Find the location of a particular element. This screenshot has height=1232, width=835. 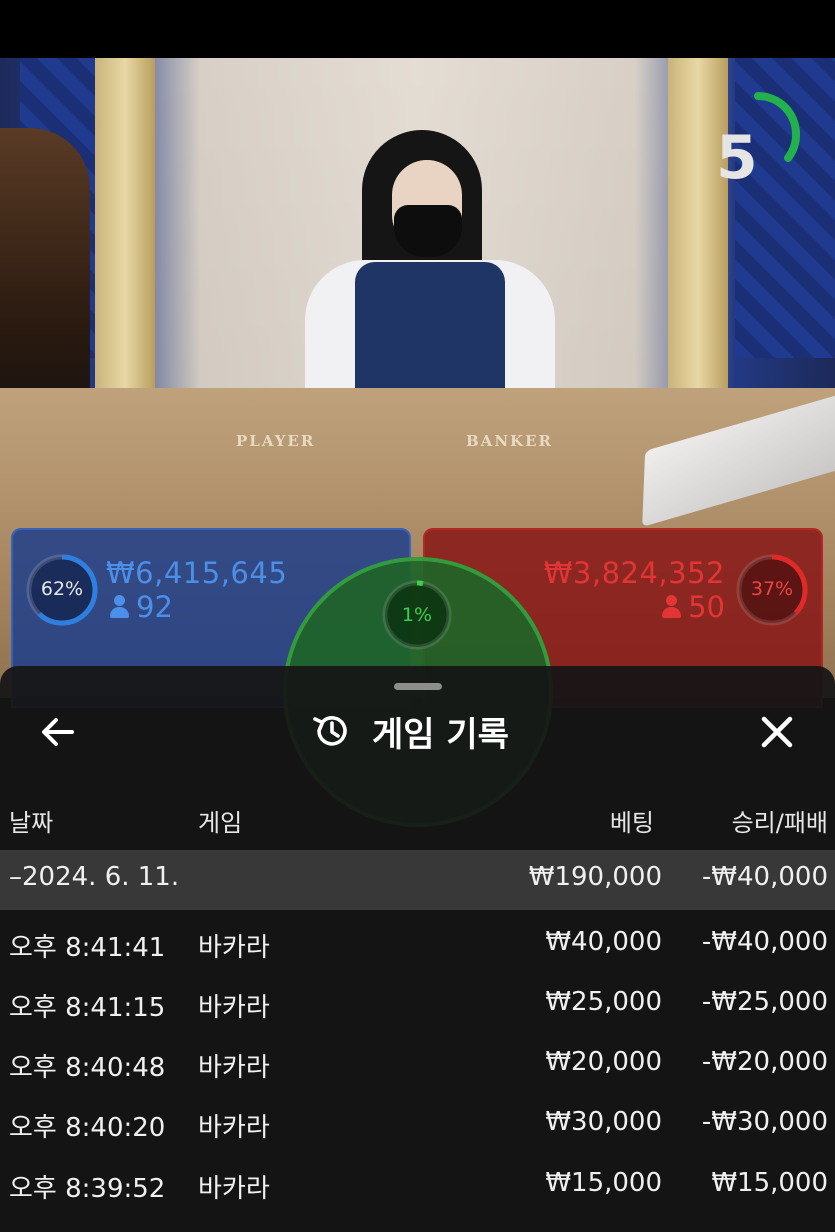

row-bet: ₩25,000 is located at coordinates (603, 1002).